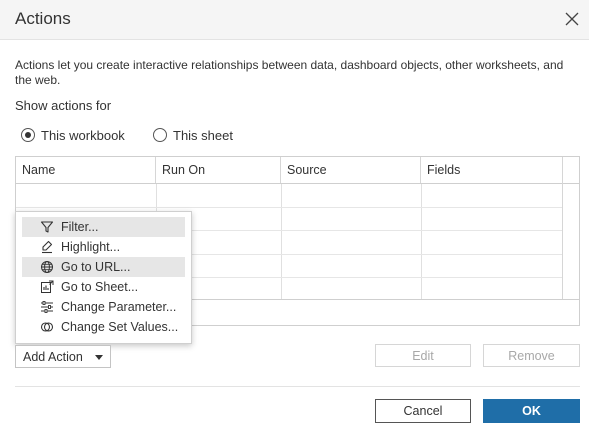 The image size is (589, 439). What do you see at coordinates (83, 135) in the screenshot?
I see `radio-label: This workbook` at bounding box center [83, 135].